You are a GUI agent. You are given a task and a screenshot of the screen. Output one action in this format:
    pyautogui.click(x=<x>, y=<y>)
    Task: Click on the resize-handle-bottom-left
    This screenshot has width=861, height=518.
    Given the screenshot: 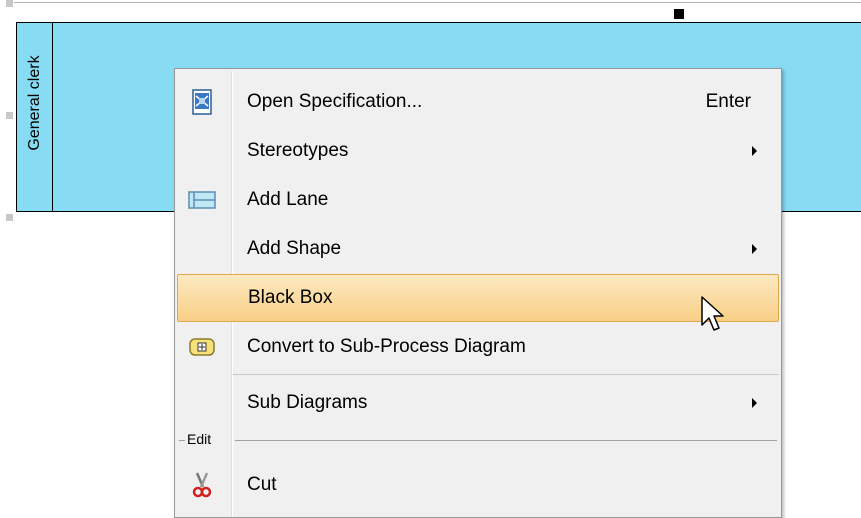 What is the action you would take?
    pyautogui.click(x=9, y=217)
    